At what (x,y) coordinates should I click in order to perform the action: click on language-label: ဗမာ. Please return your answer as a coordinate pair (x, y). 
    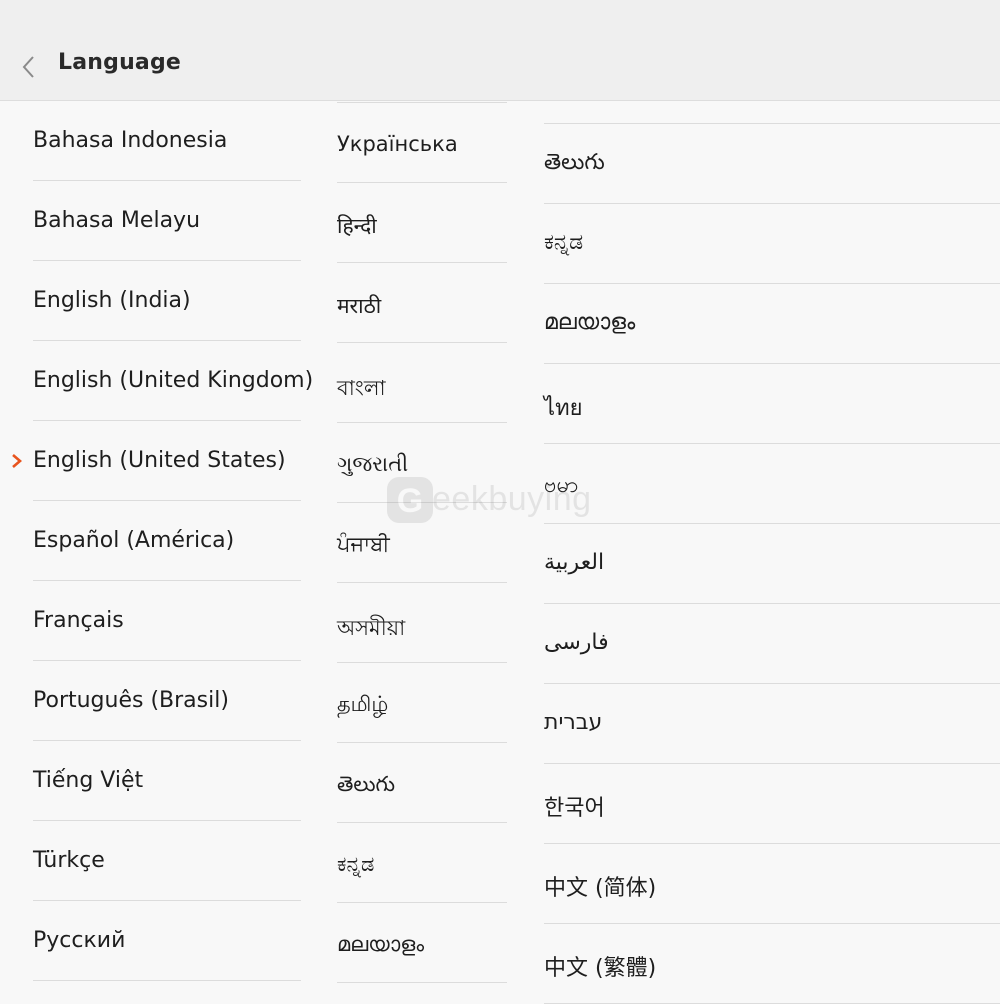
    Looking at the image, I should click on (561, 485).